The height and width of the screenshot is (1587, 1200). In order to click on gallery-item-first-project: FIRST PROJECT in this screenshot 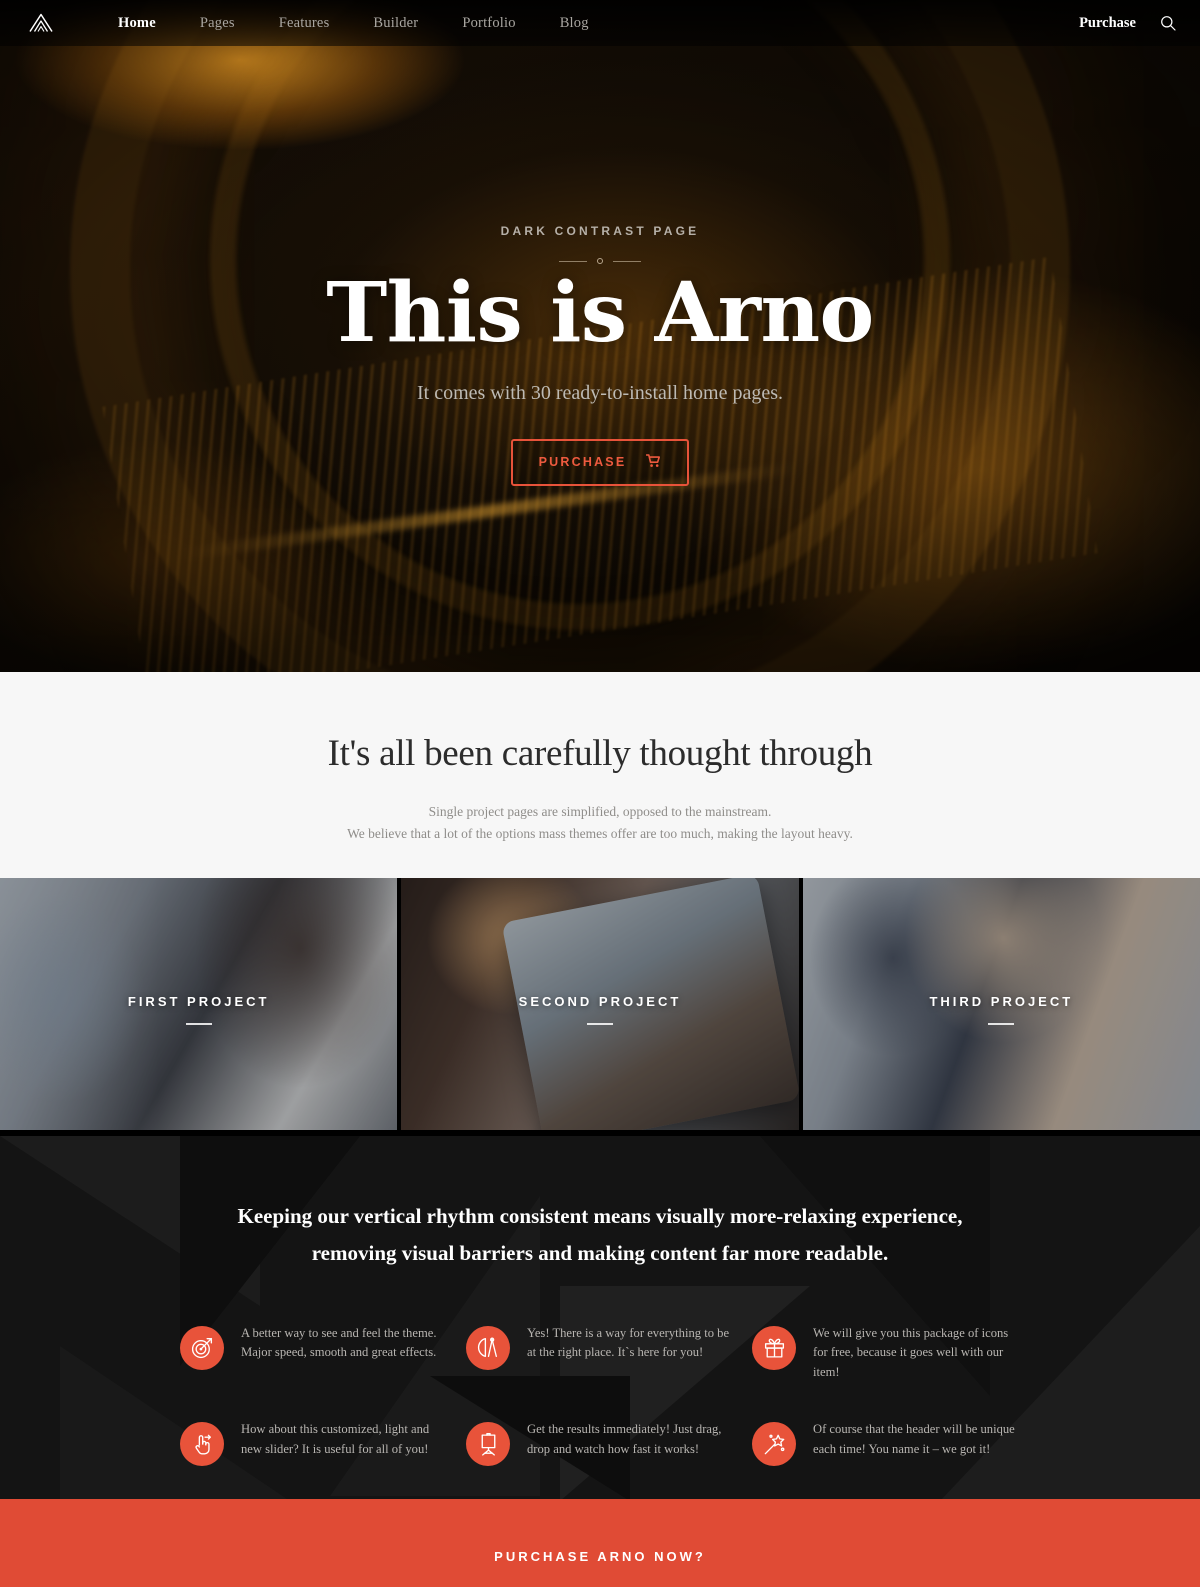, I will do `click(199, 1004)`.